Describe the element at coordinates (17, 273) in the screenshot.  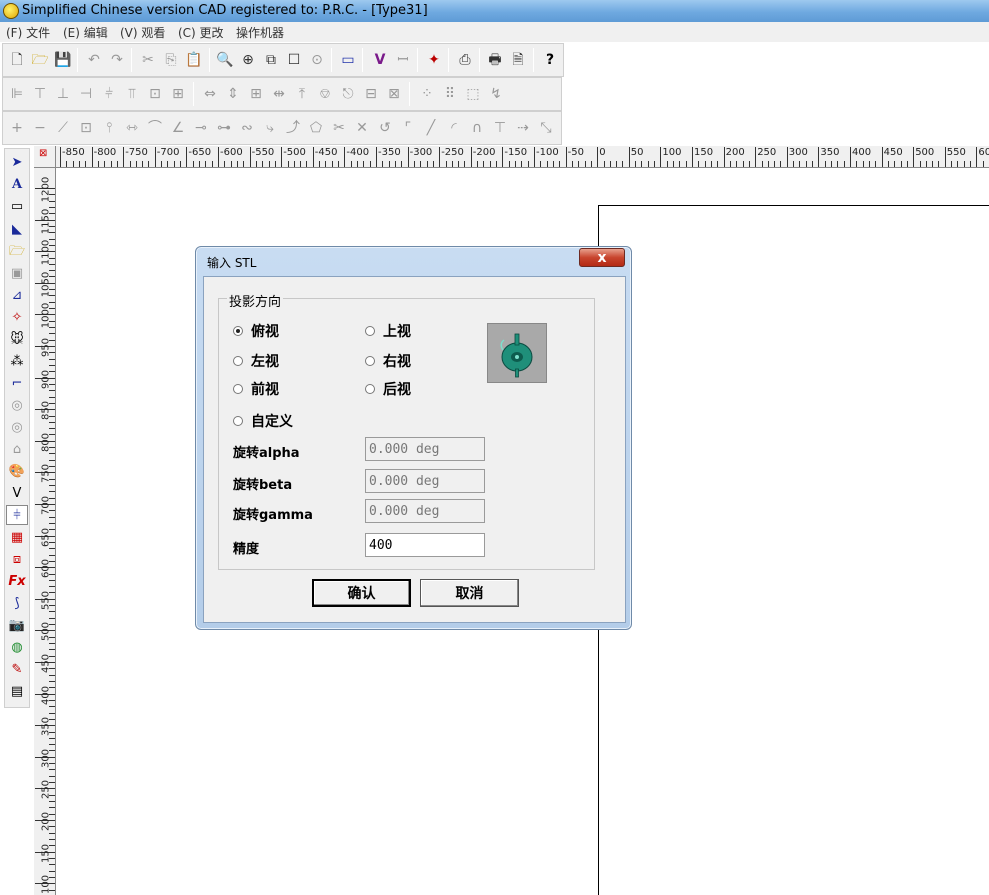
I see `save-disabled-icon: ▣` at that location.